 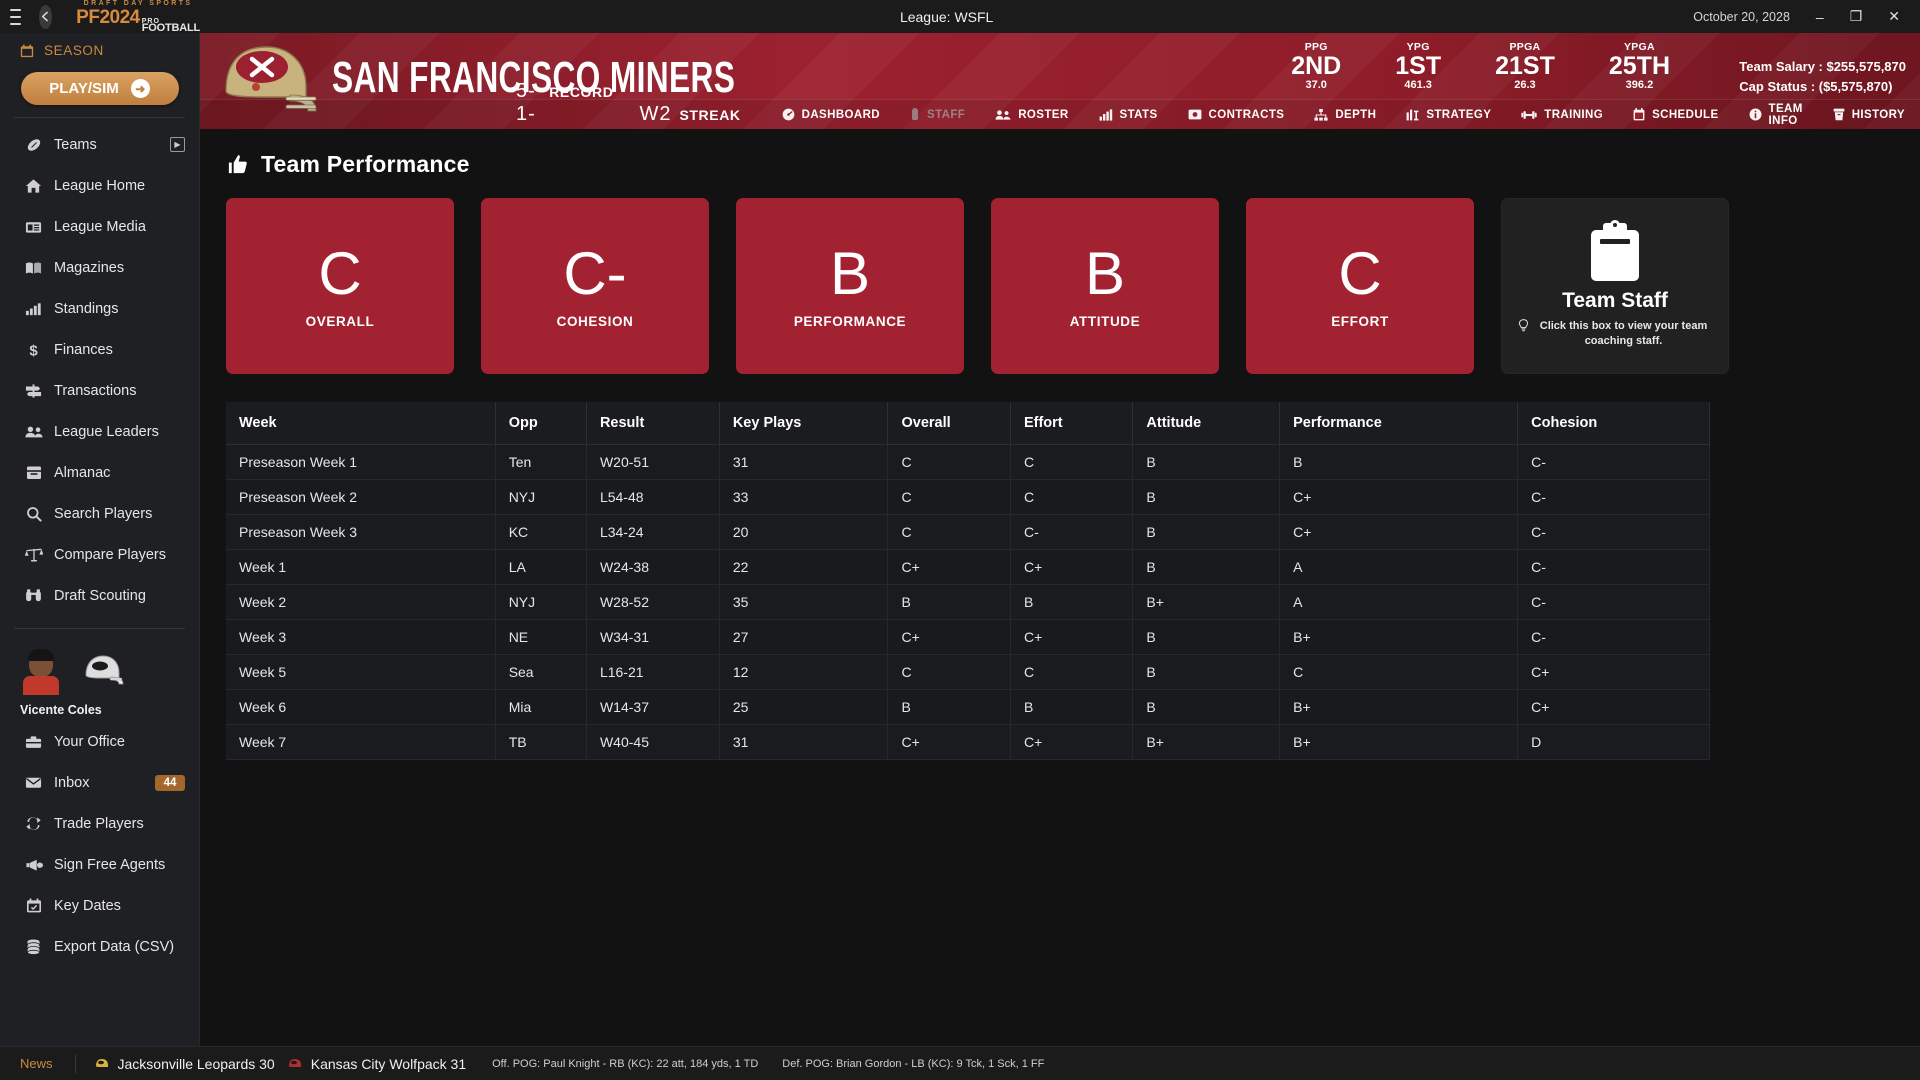 What do you see at coordinates (177, 144) in the screenshot?
I see `expand-teams-icon: ▶` at bounding box center [177, 144].